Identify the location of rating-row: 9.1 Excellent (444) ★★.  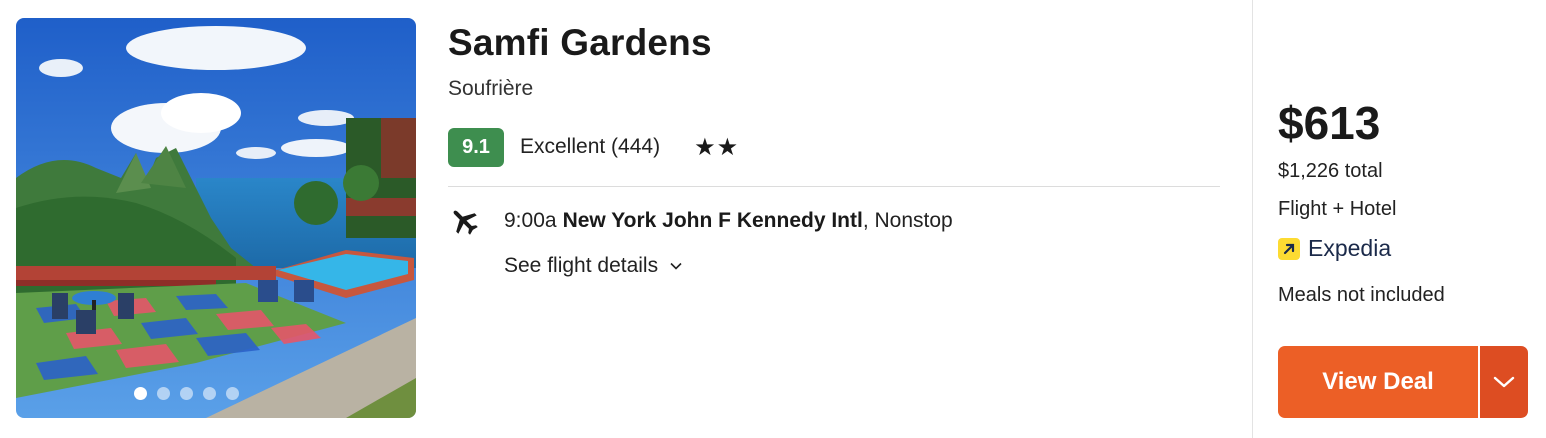
(593, 147).